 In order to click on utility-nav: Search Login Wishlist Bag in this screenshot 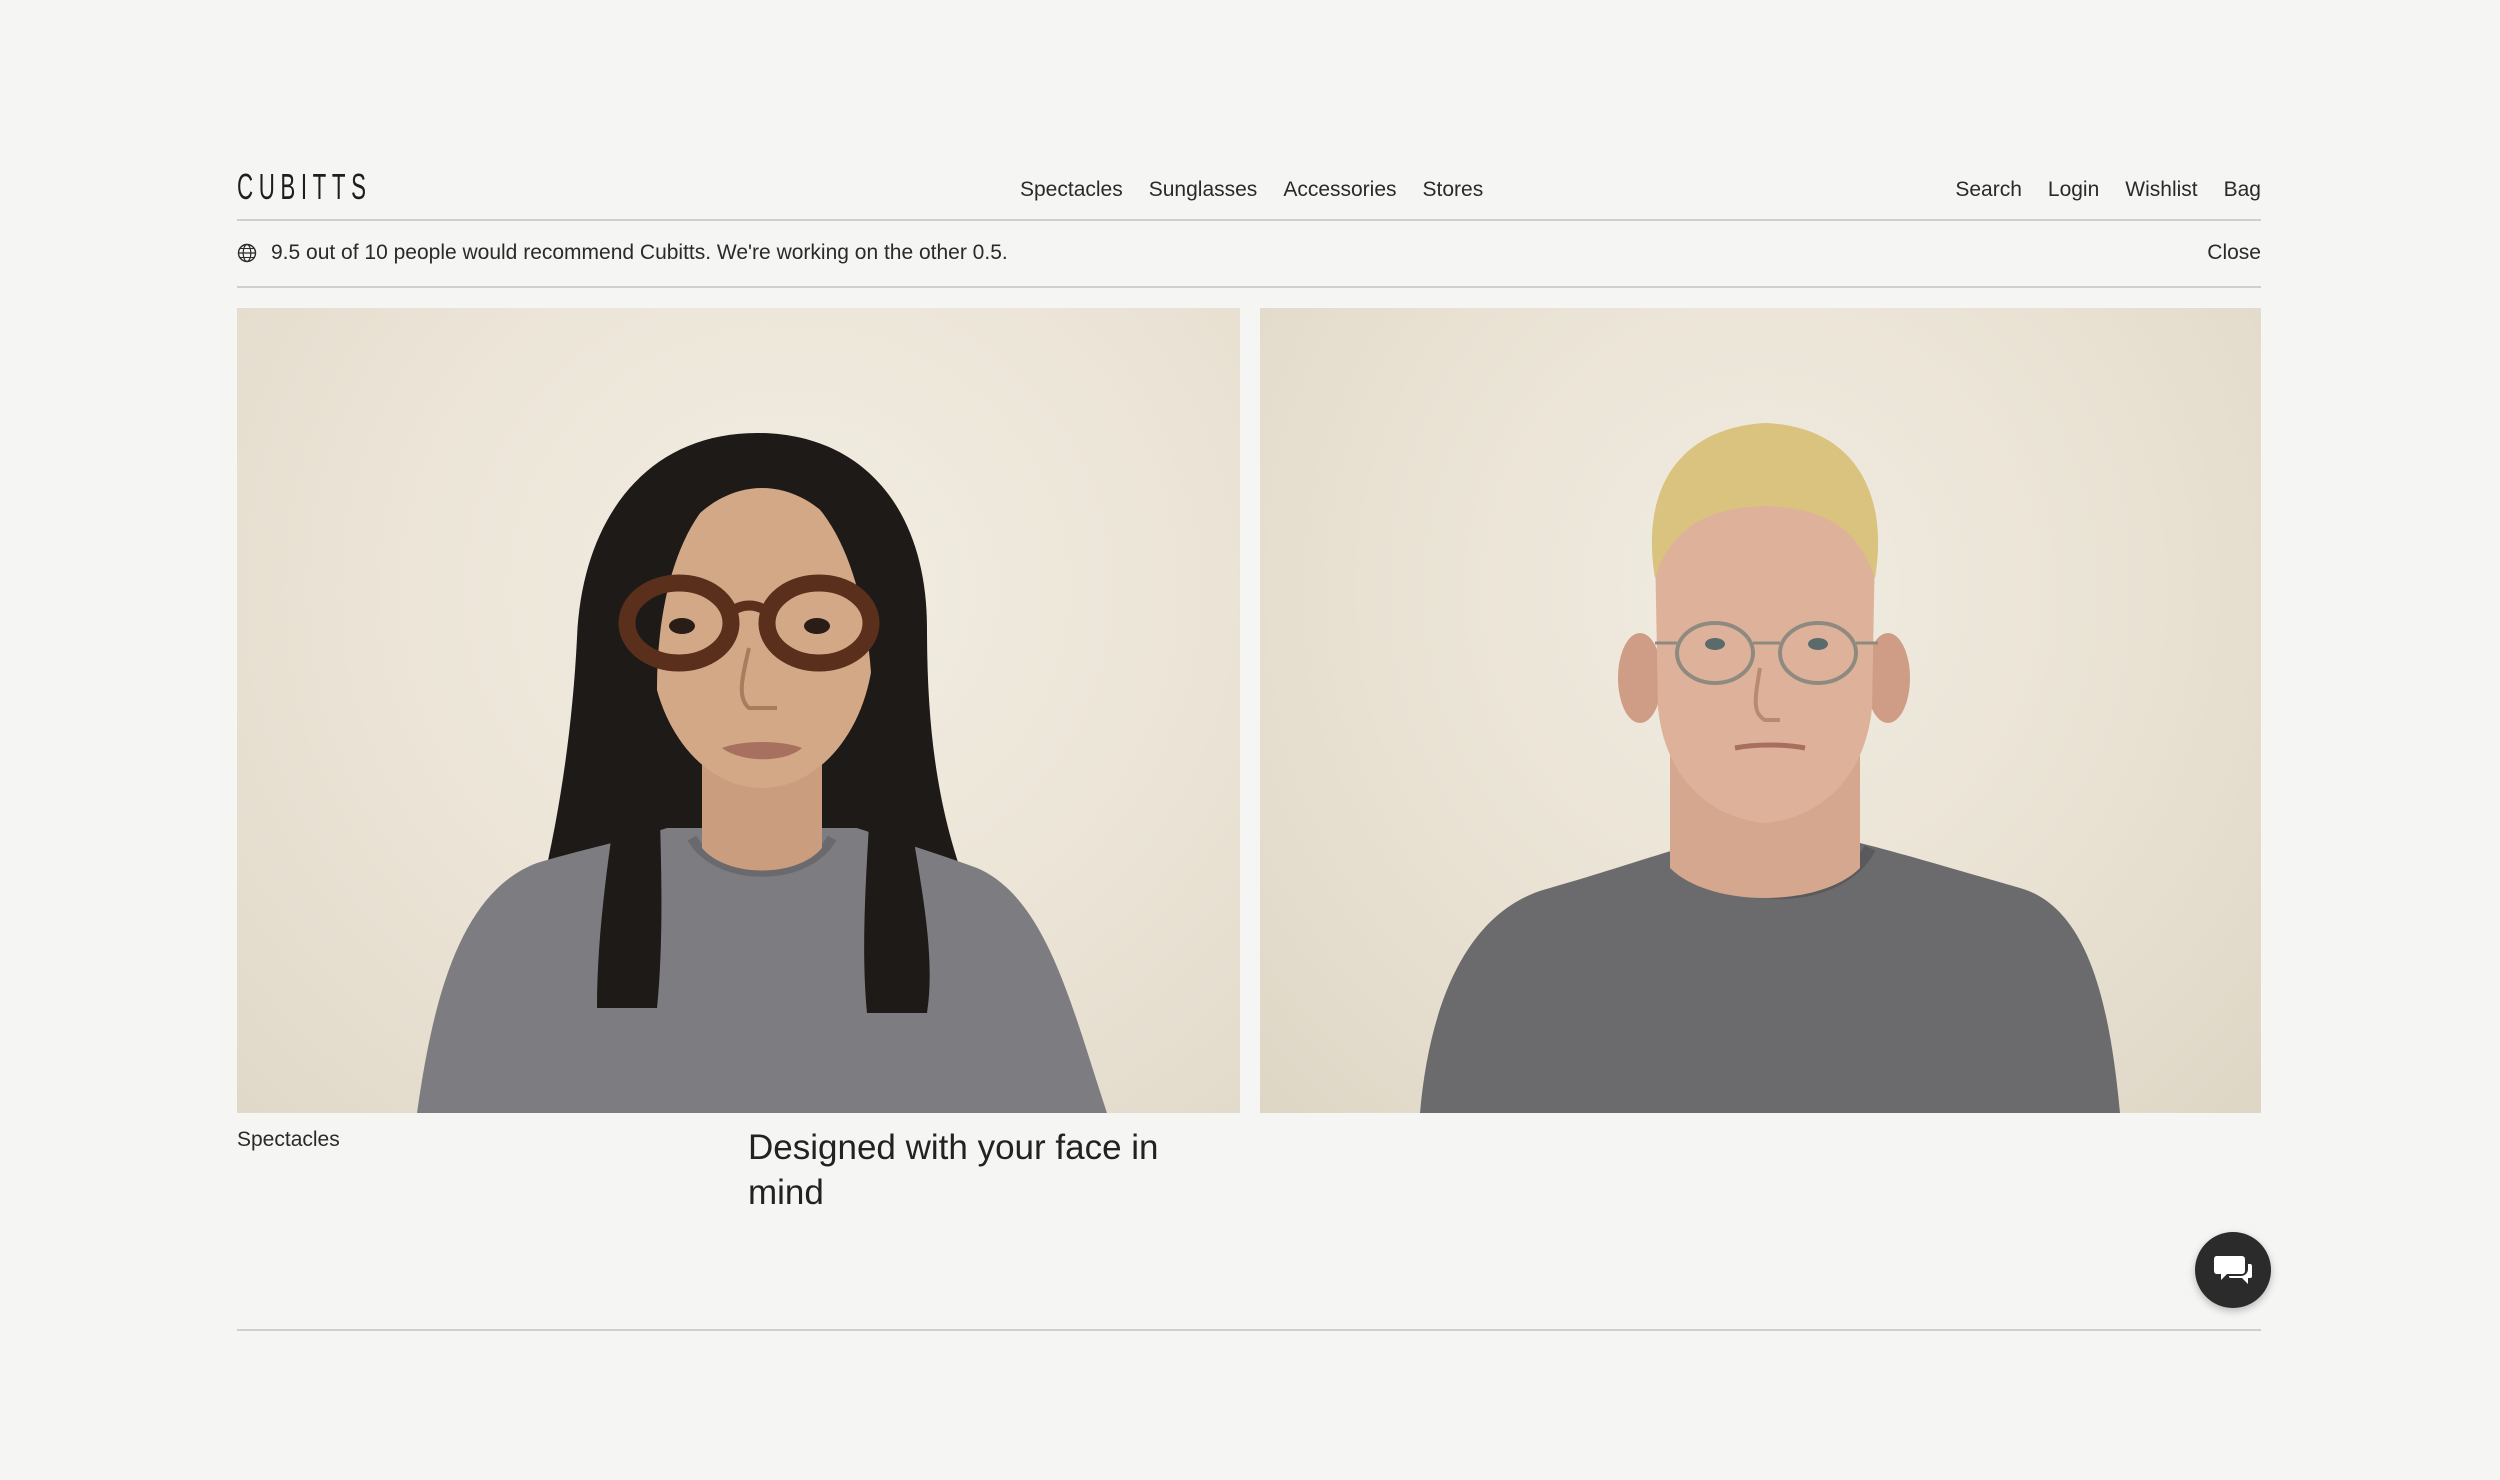, I will do `click(2108, 190)`.